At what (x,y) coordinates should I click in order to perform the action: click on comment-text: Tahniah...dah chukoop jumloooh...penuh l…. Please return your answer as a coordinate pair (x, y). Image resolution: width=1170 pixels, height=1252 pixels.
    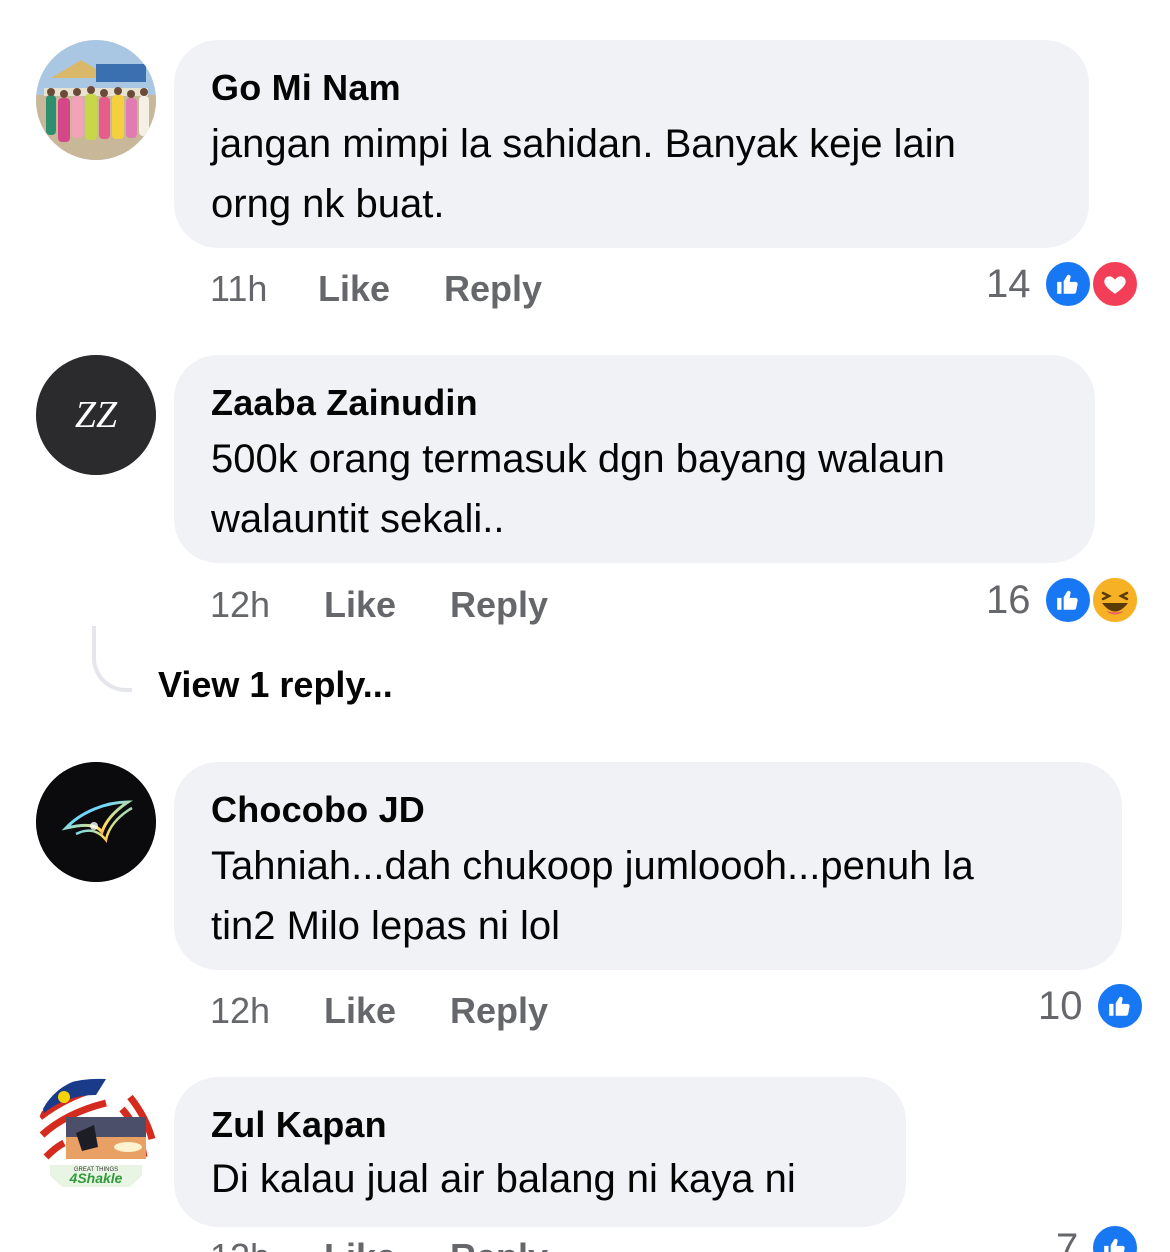
    Looking at the image, I should click on (592, 896).